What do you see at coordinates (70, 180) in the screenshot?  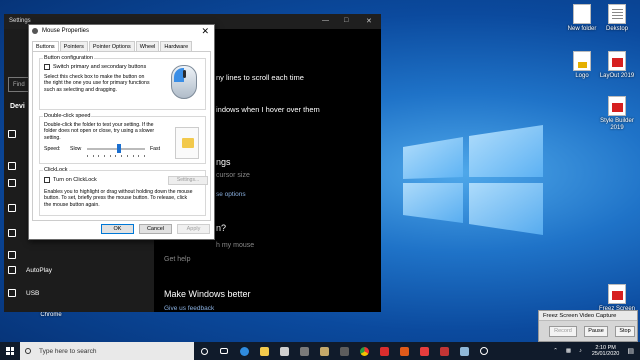 I see `clicklock-checkbox: Turn on ClickLock` at bounding box center [70, 180].